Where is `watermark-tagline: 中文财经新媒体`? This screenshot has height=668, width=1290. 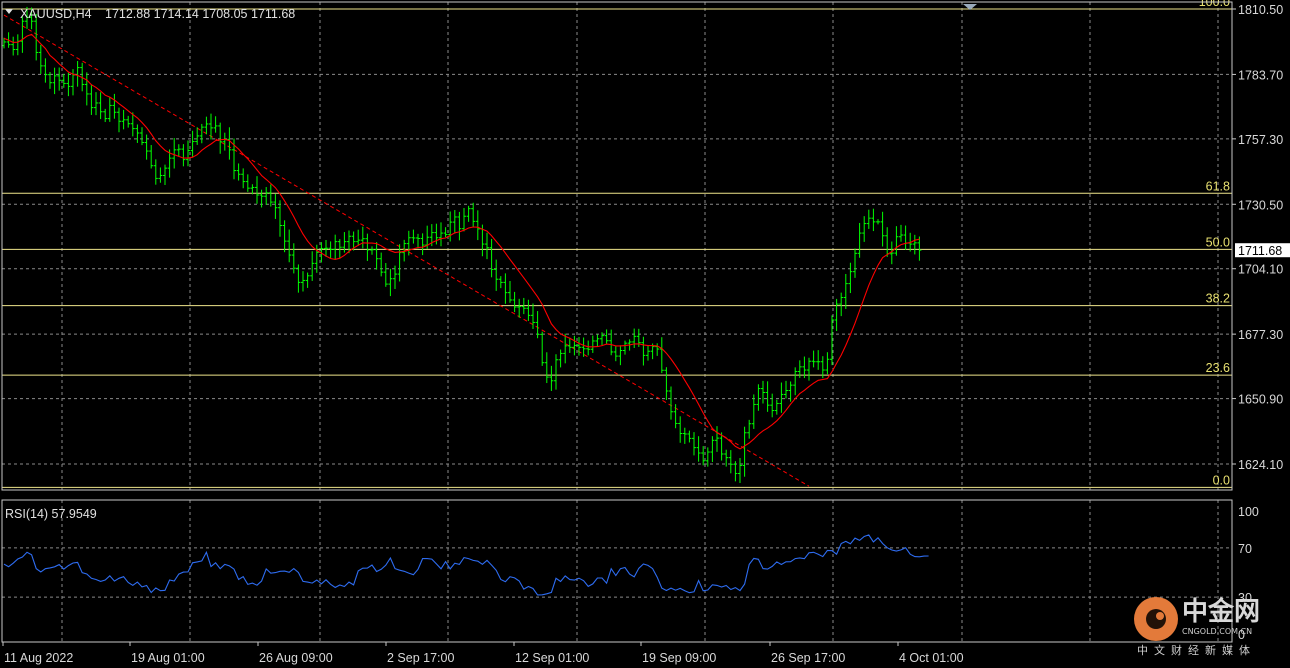 watermark-tagline: 中文财经新媒体 is located at coordinates (1196, 650).